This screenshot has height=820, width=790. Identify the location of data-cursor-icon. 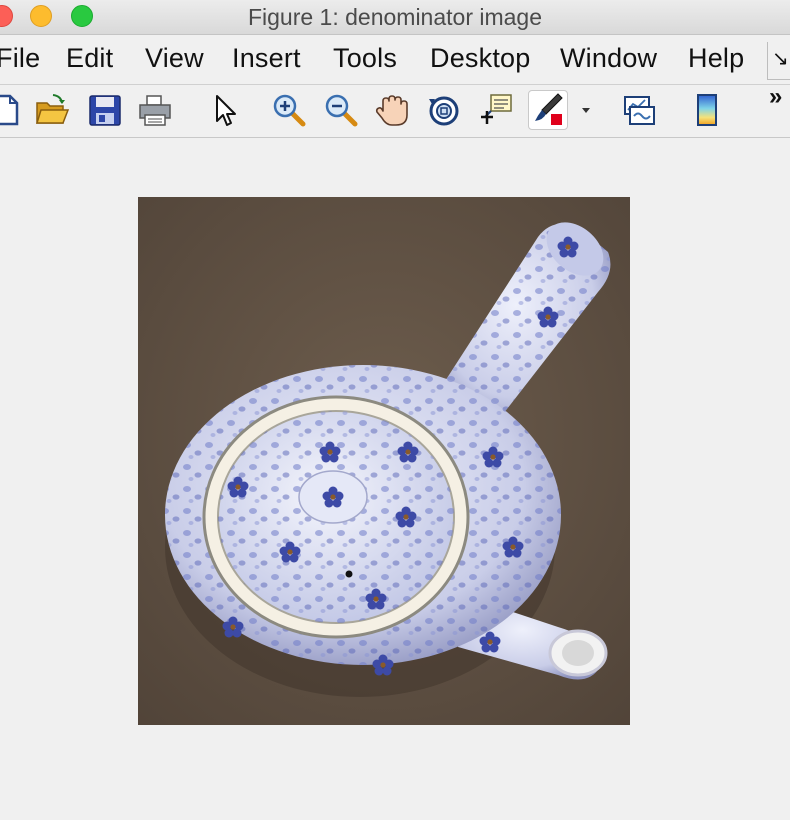
(496, 109).